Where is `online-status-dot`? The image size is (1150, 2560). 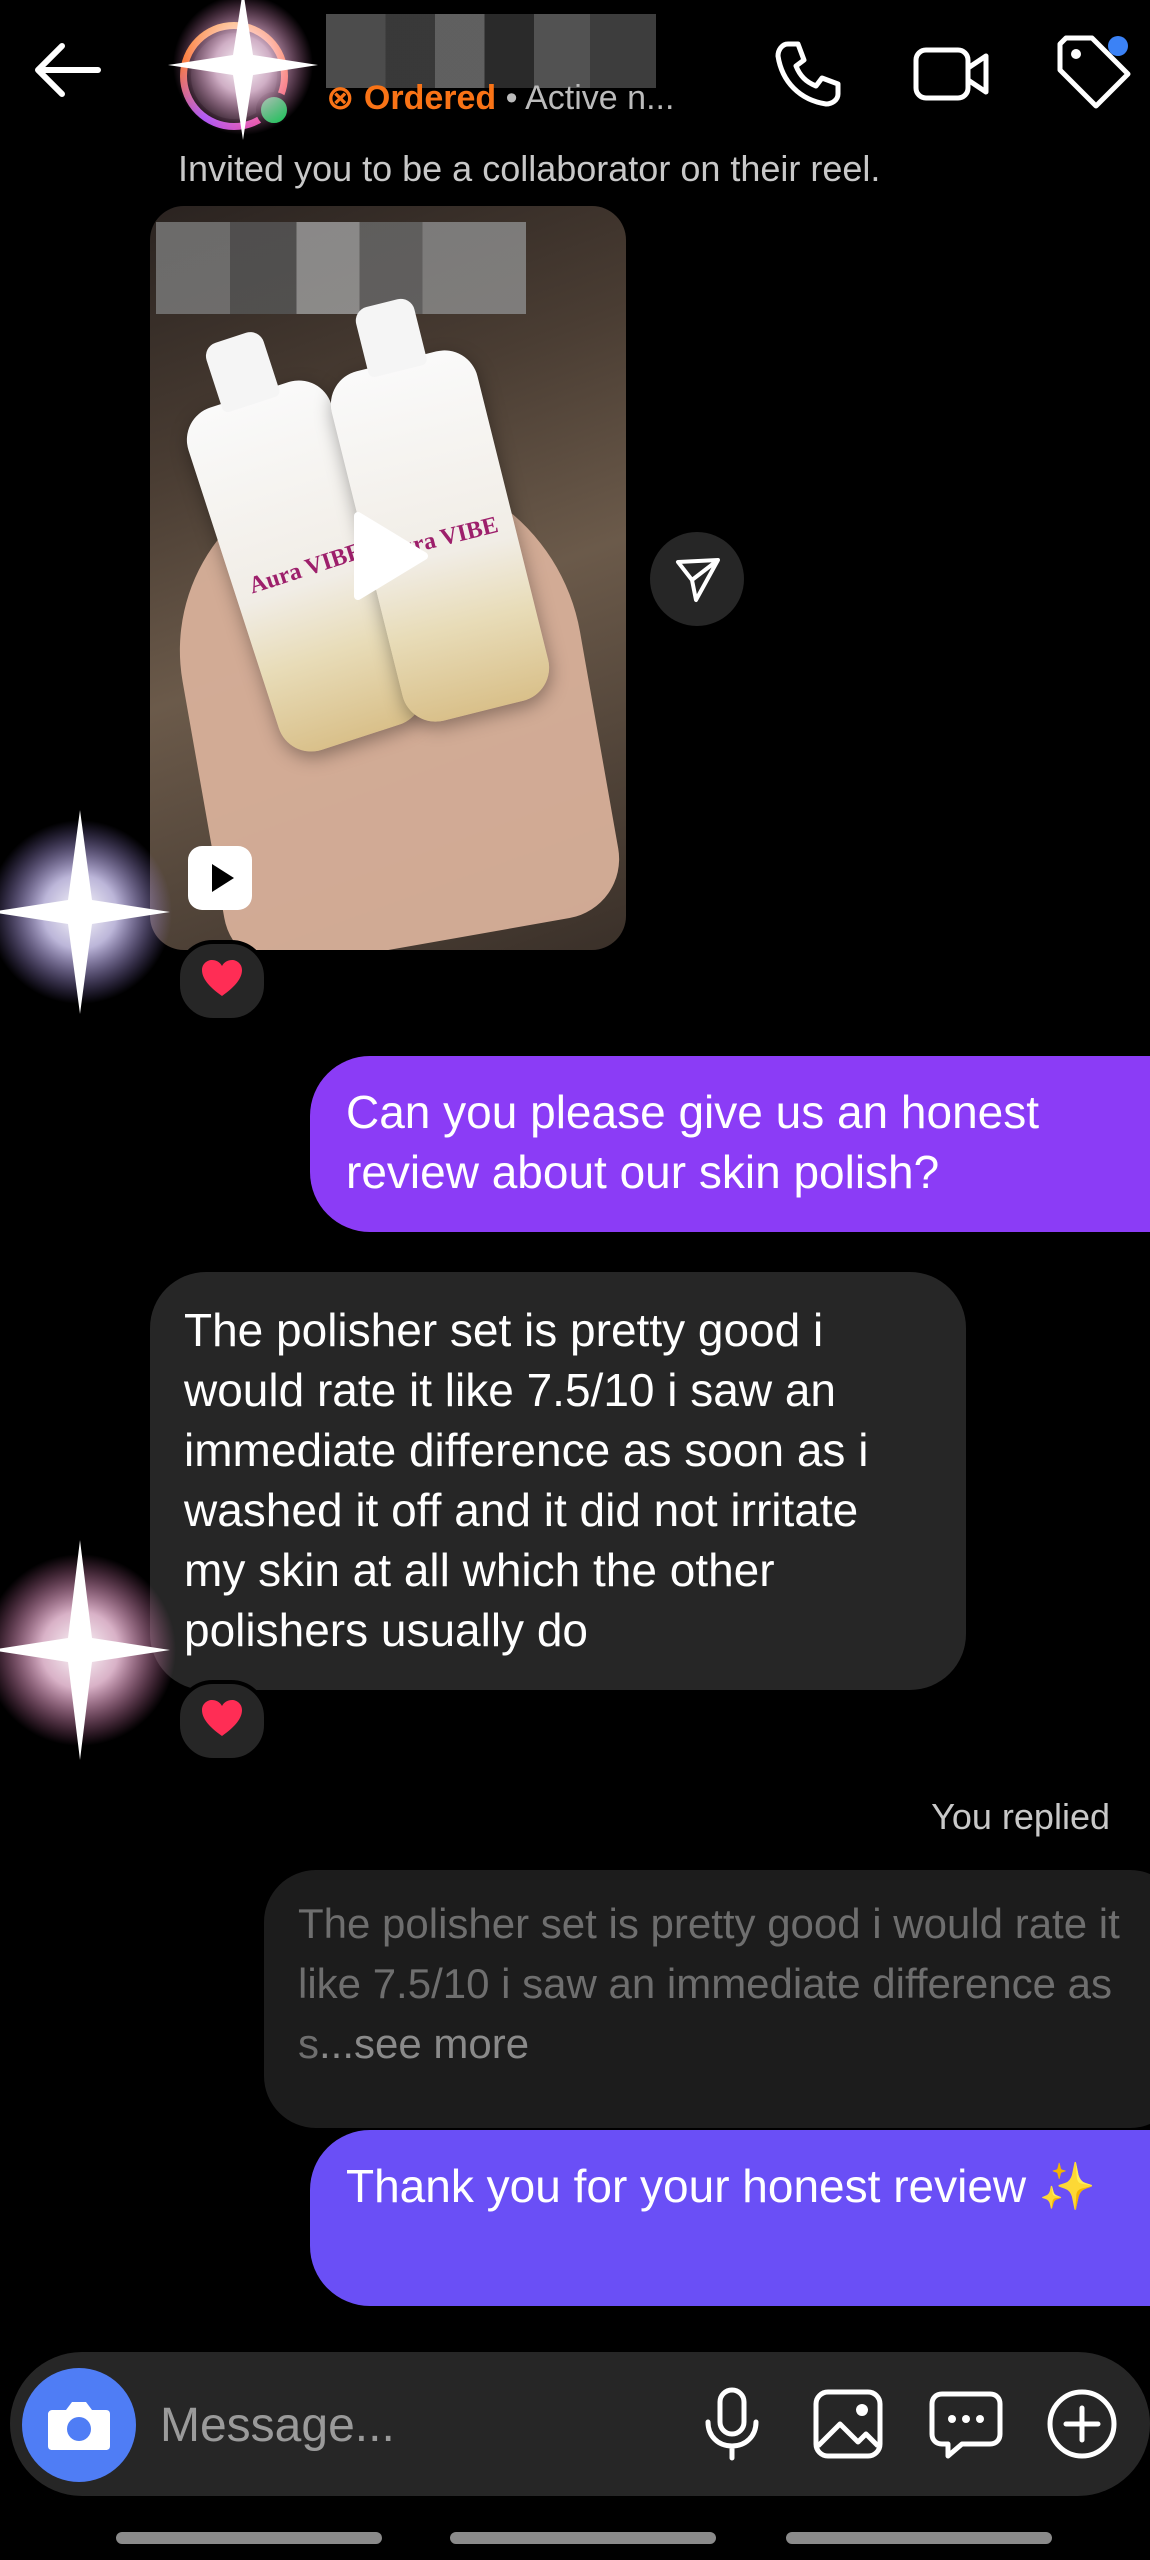 online-status-dot is located at coordinates (274, 110).